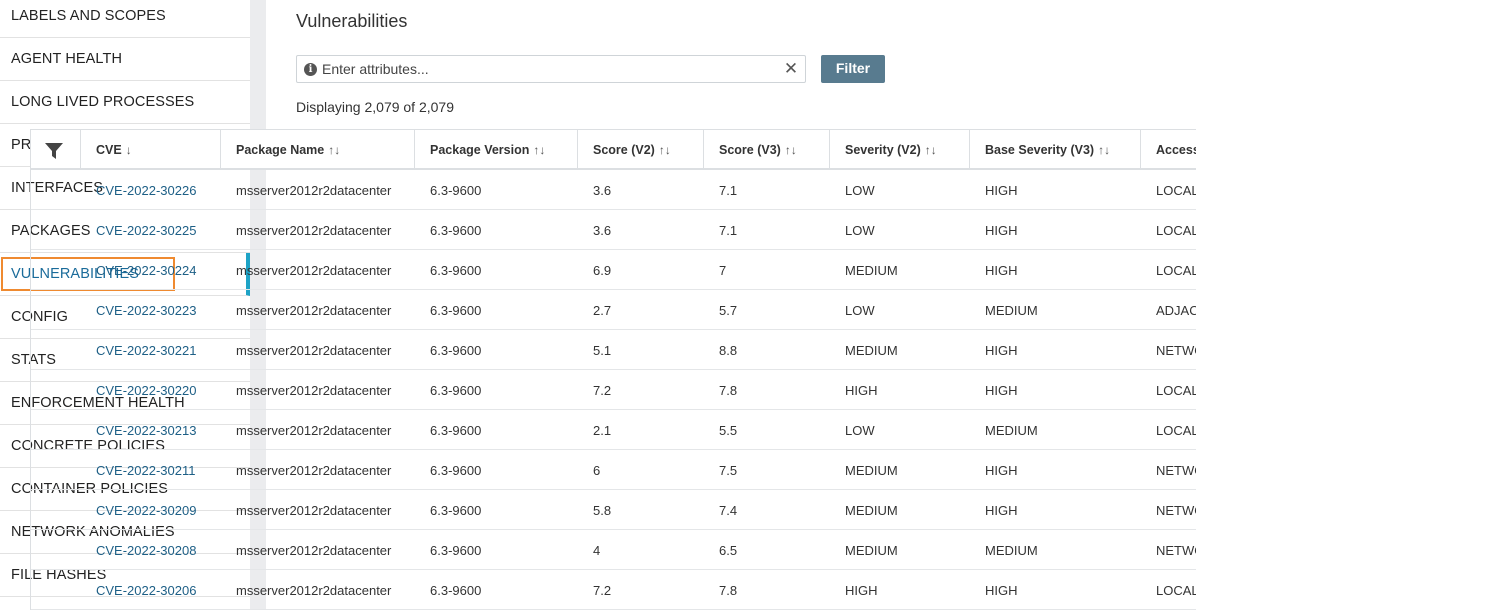 This screenshot has width=1492, height=610. I want to click on column-header-label: Package Version, so click(480, 149).